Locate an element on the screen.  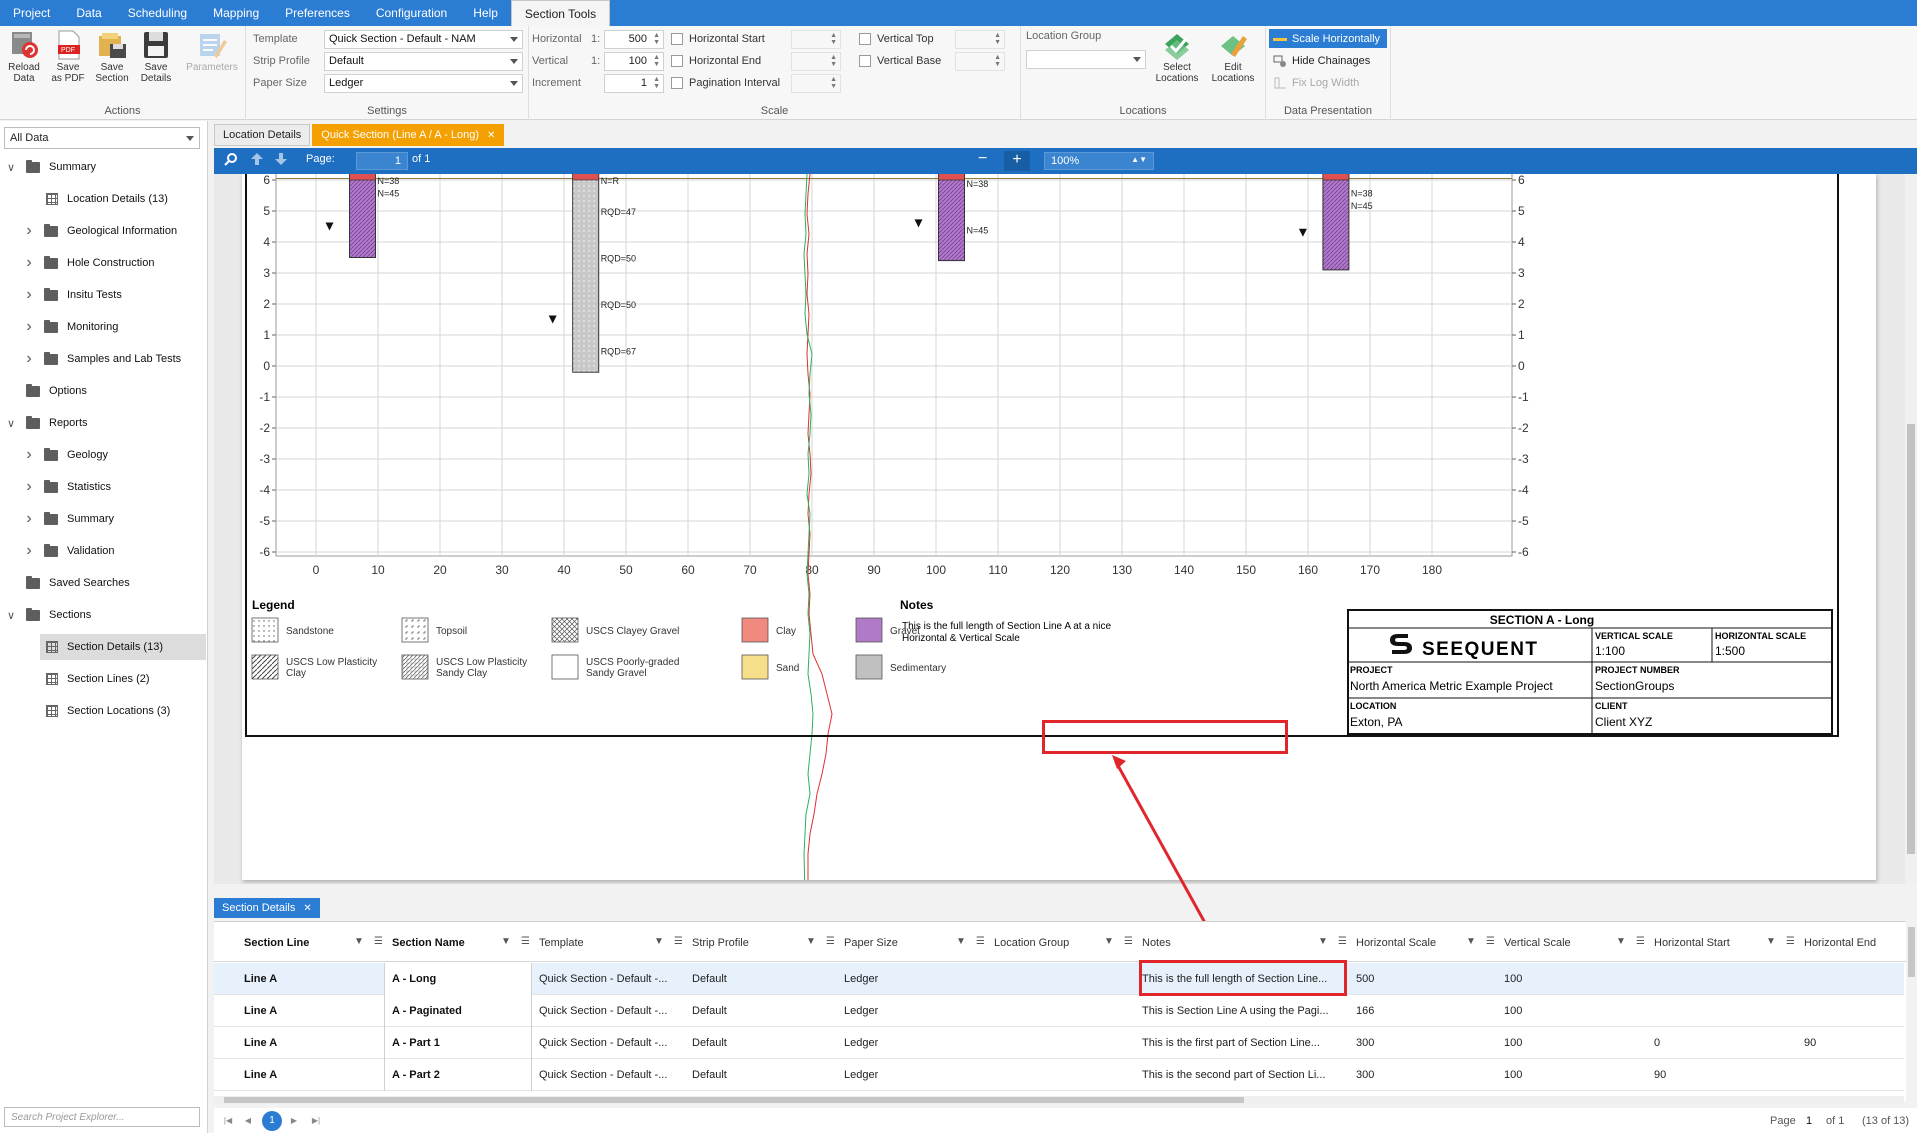
table-cell: A - Part 2 is located at coordinates (416, 1075).